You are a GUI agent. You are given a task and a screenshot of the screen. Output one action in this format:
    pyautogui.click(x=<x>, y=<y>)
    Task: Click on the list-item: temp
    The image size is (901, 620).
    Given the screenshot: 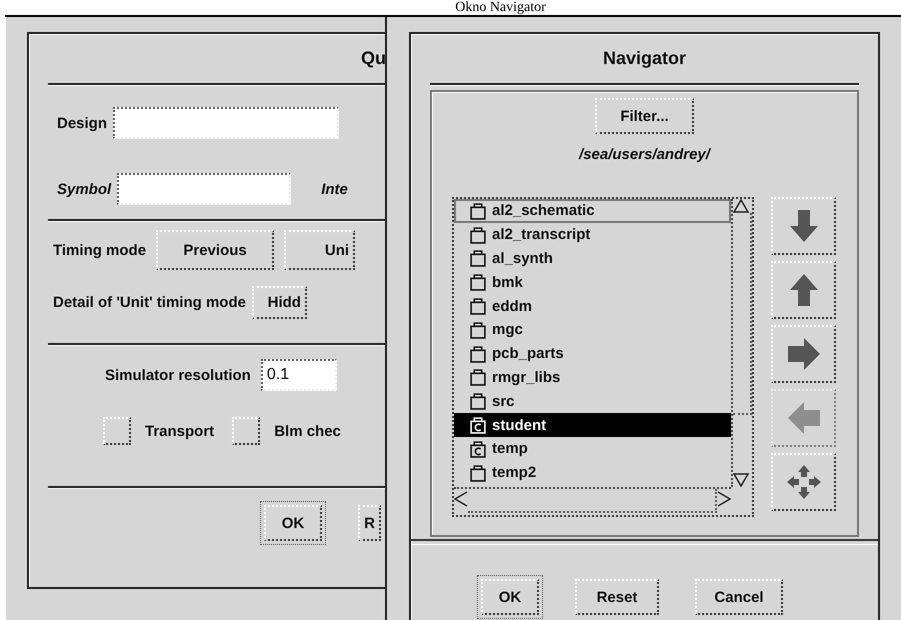 What is the action you would take?
    pyautogui.click(x=592, y=448)
    